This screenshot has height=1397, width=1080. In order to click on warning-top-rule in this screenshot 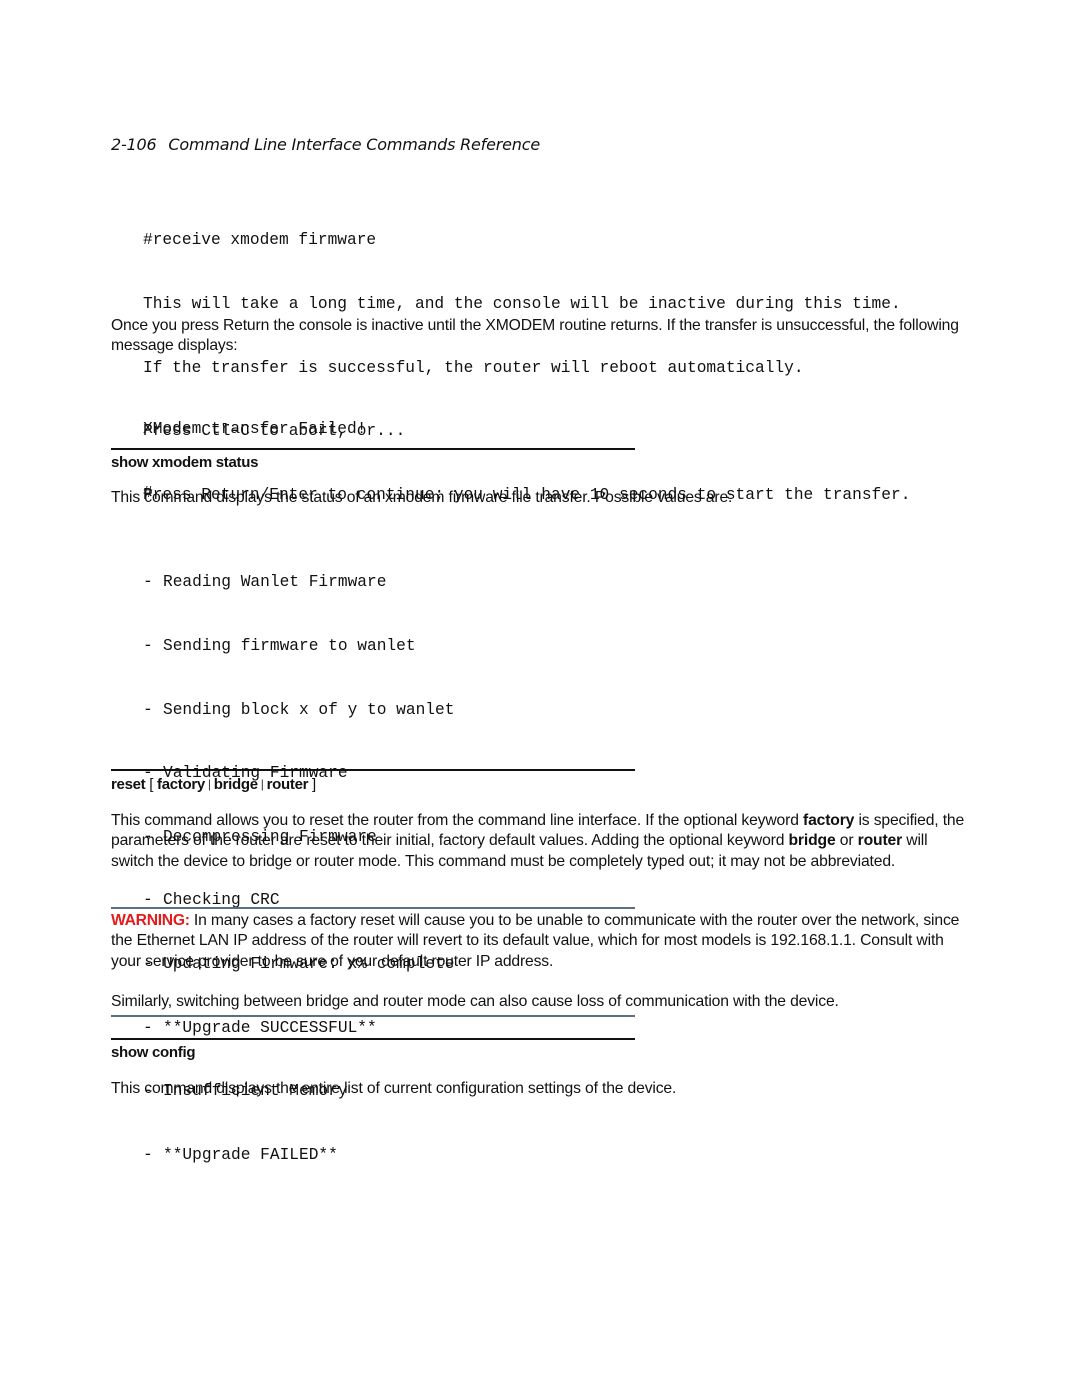, I will do `click(373, 908)`.